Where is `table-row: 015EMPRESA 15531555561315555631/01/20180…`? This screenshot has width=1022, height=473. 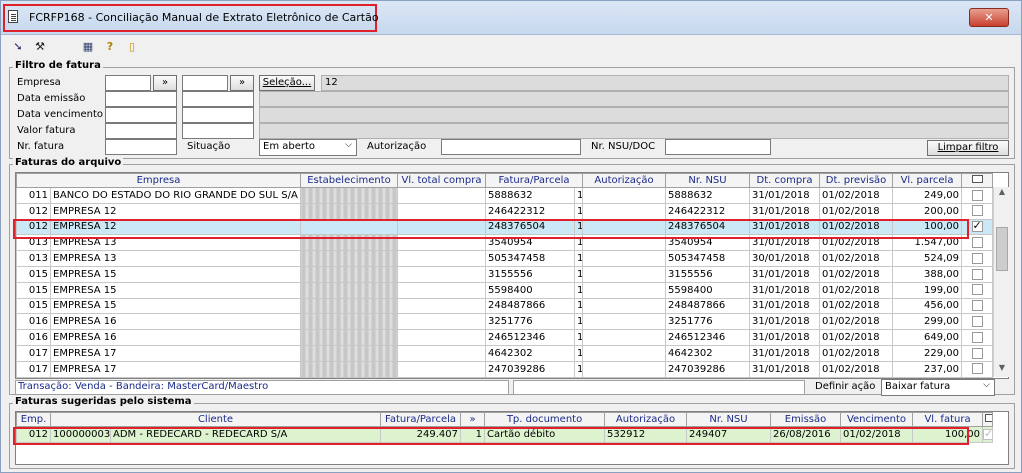
table-row: 015EMPRESA 15531555561315555631/01/20180… is located at coordinates (505, 274).